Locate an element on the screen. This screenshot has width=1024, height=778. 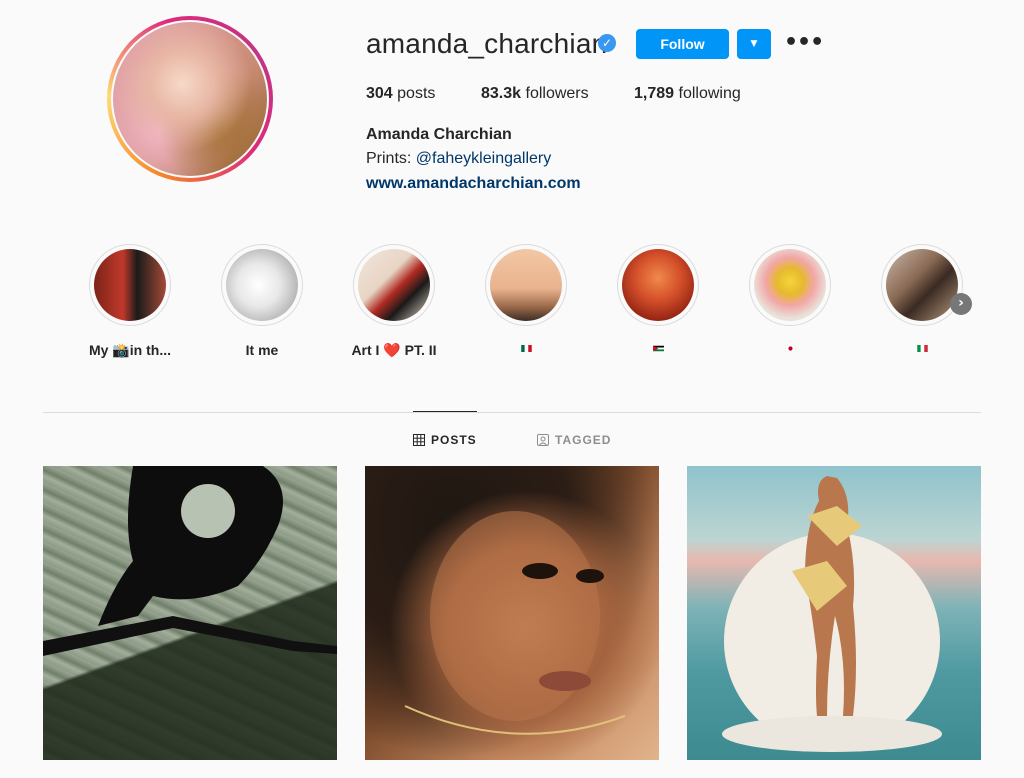
story-highlight-3: Art I ❤️ PT. II is located at coordinates (394, 301).